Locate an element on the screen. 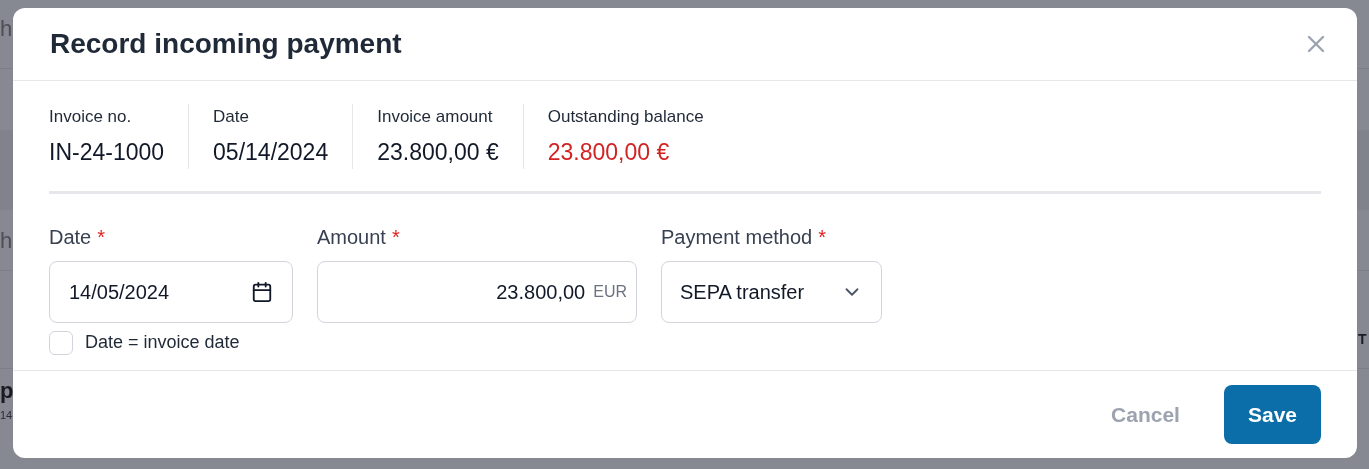  checkbox is located at coordinates (61, 342).